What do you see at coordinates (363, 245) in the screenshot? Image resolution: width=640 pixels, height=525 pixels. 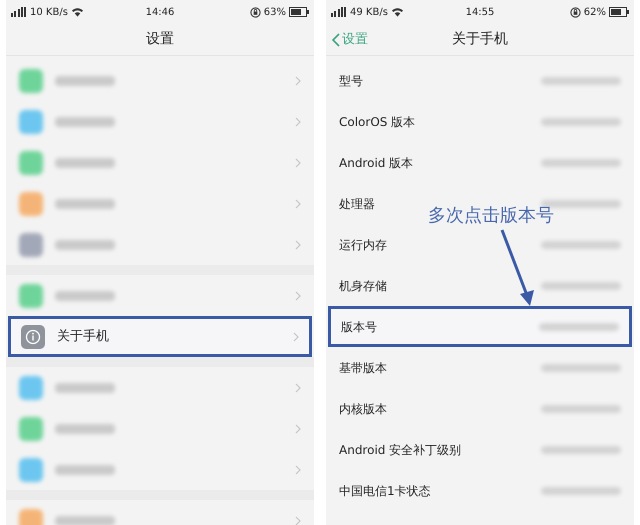 I see `row-label: 运行内存` at bounding box center [363, 245].